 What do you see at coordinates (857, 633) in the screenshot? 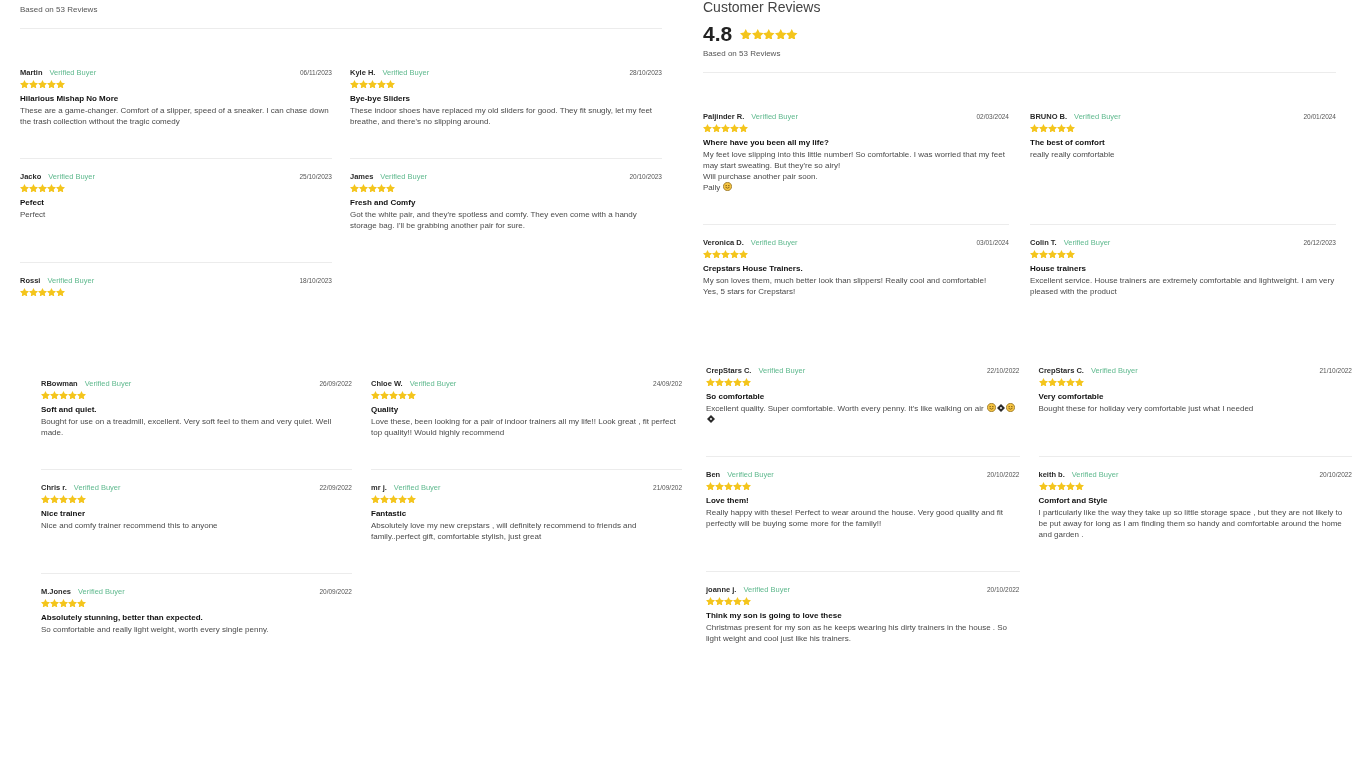
I see `review-text: Christmas present for my son as he keeps wearing his dirty trainers in the house . So light weight and cool just like his trainers.` at bounding box center [857, 633].